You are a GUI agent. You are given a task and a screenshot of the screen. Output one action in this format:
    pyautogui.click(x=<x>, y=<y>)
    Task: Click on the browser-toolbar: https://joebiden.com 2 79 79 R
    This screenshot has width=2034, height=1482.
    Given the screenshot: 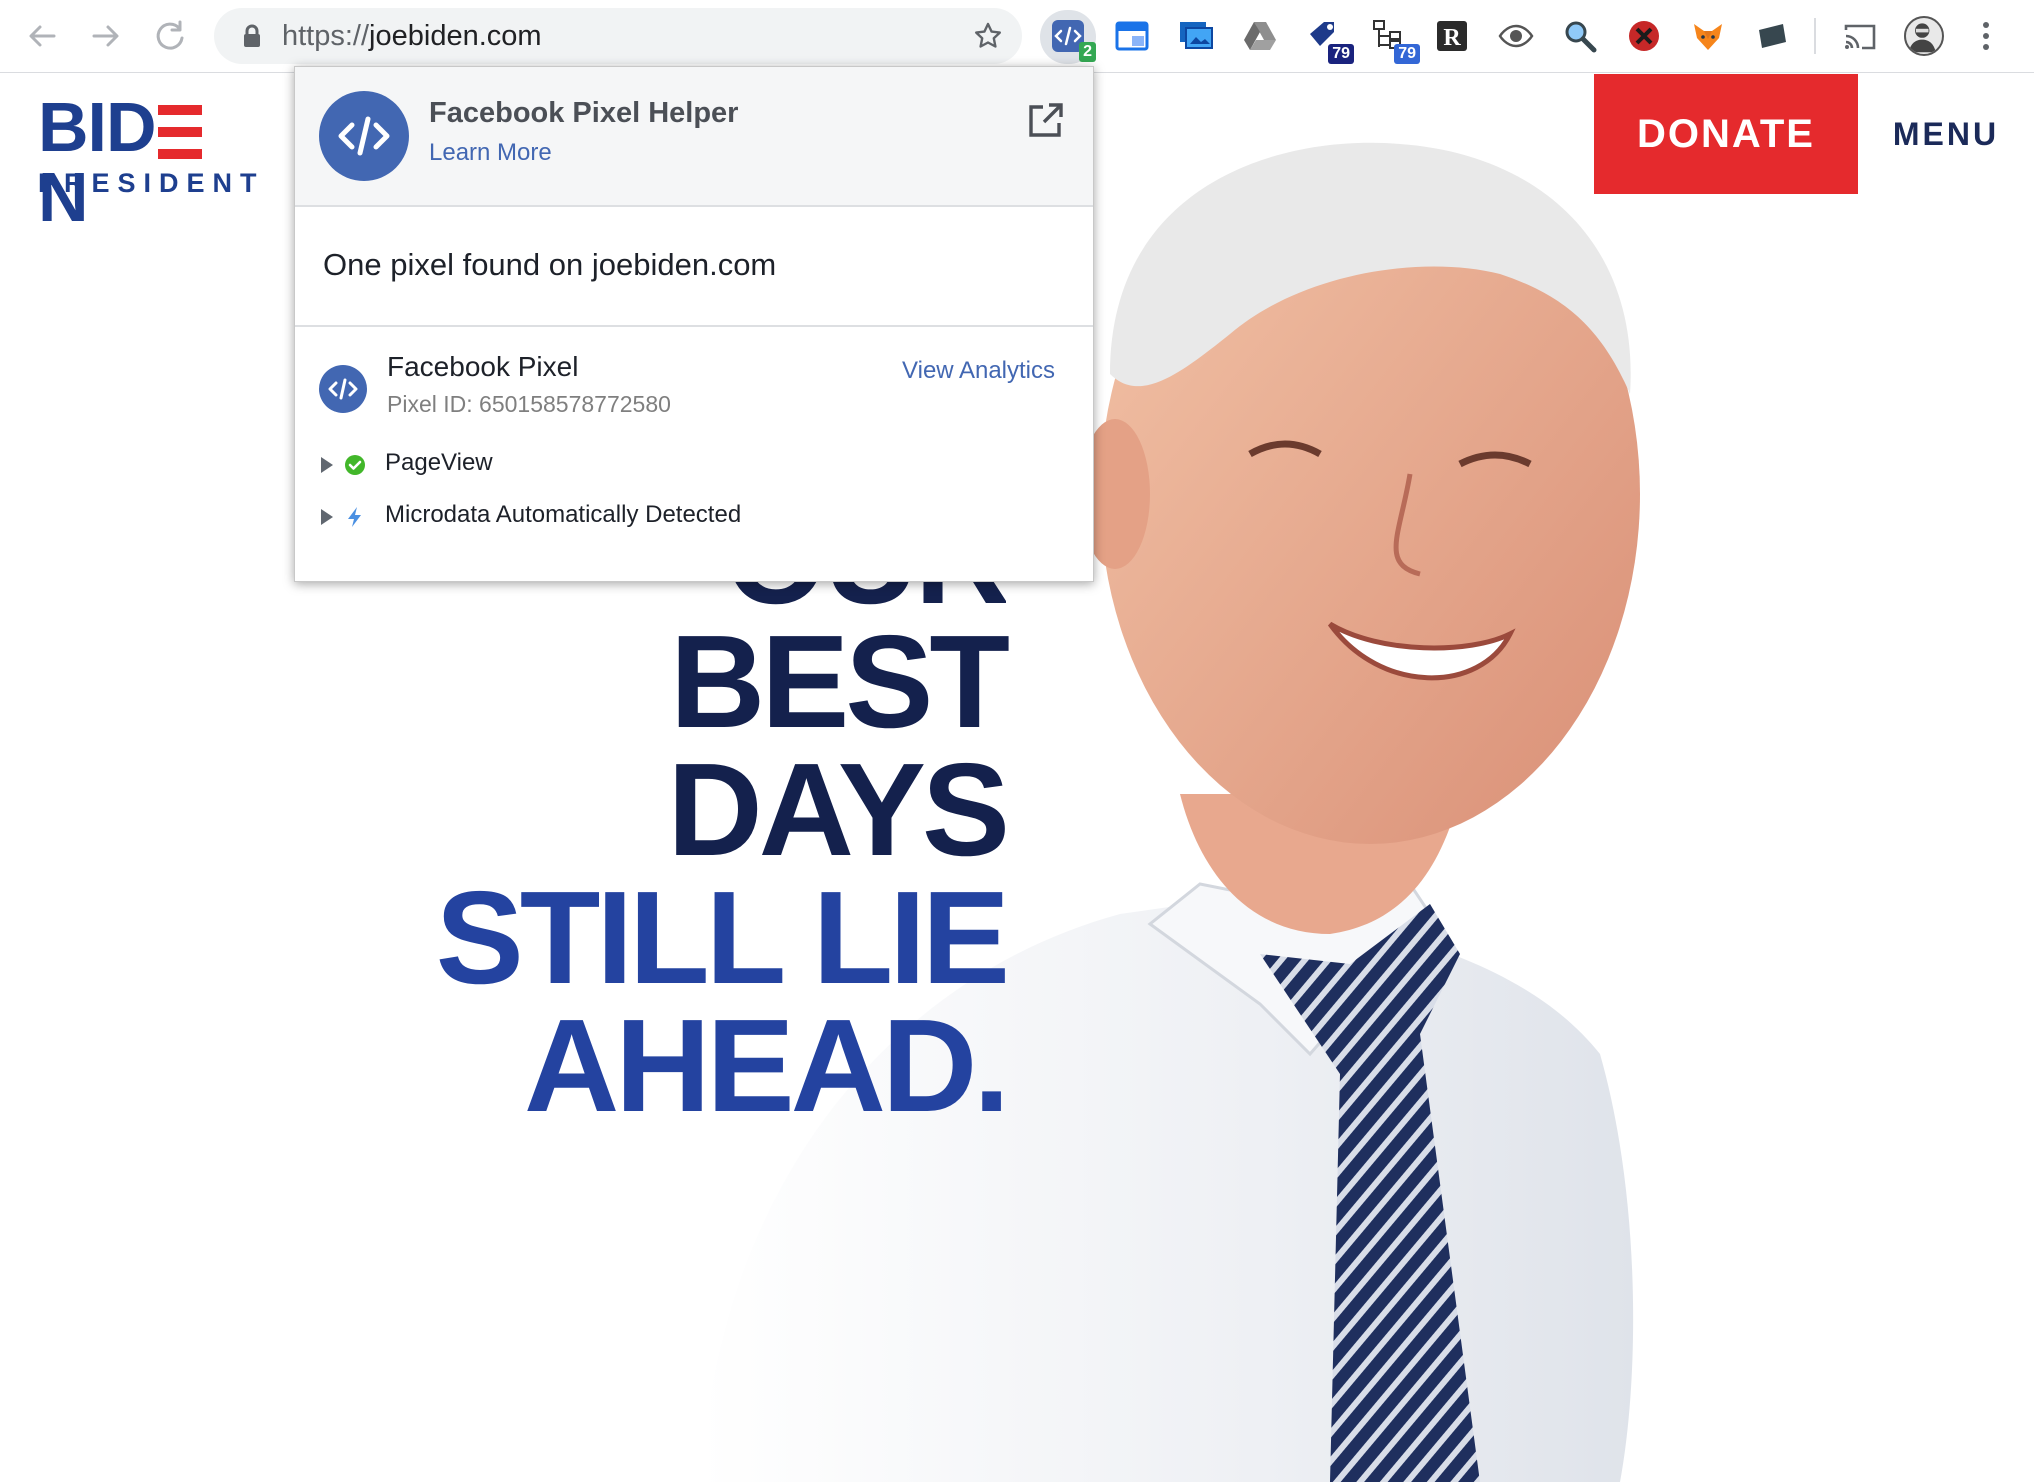 What is the action you would take?
    pyautogui.click(x=1017, y=36)
    